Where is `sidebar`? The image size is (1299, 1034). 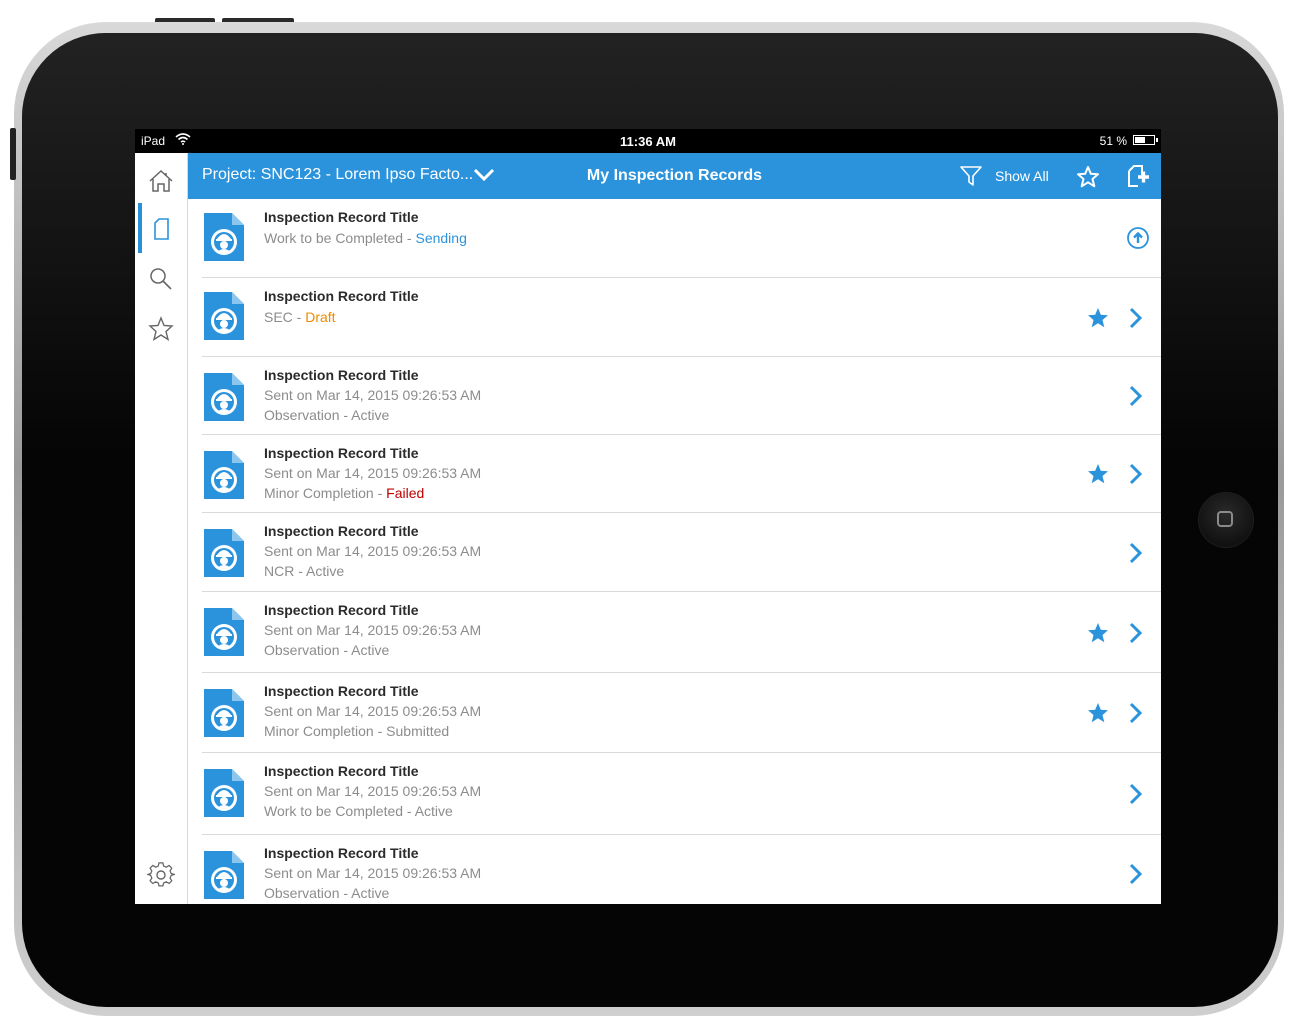 sidebar is located at coordinates (161, 528).